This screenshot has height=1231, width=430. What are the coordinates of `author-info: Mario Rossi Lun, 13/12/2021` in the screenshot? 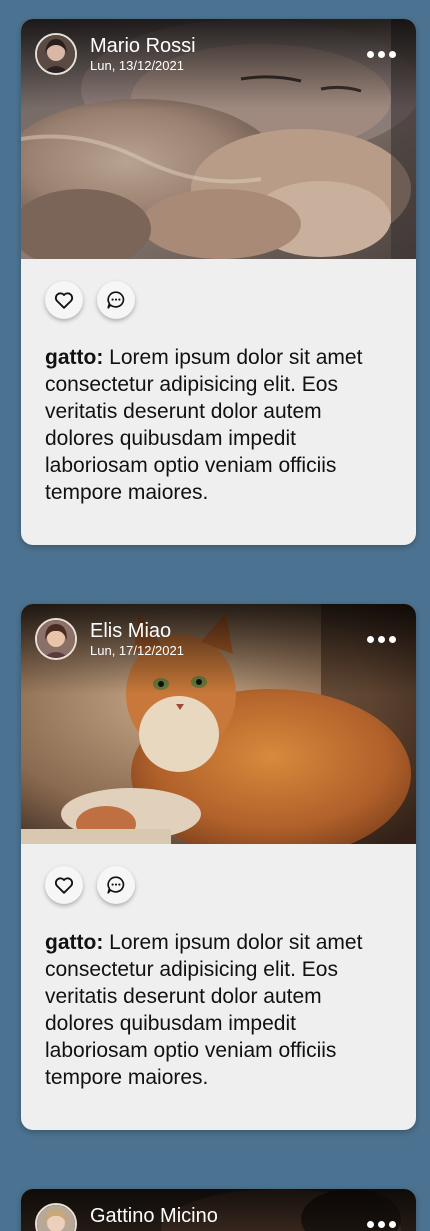 It's located at (143, 54).